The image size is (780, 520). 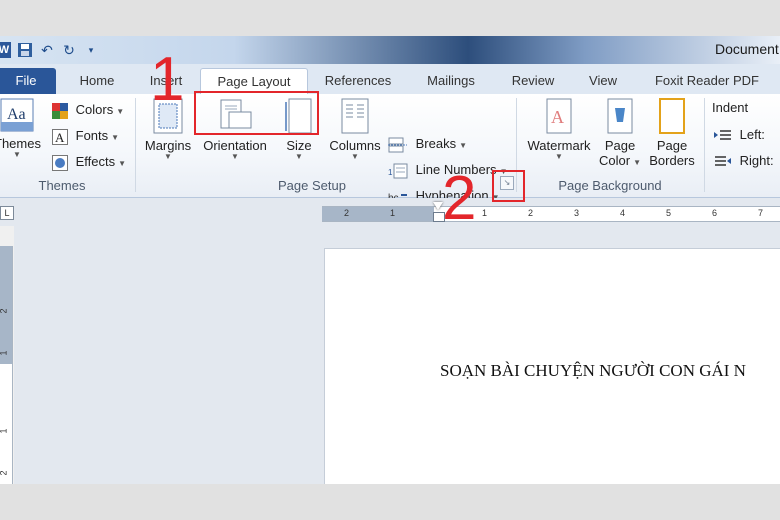 I want to click on tab-review: Review, so click(x=533, y=81).